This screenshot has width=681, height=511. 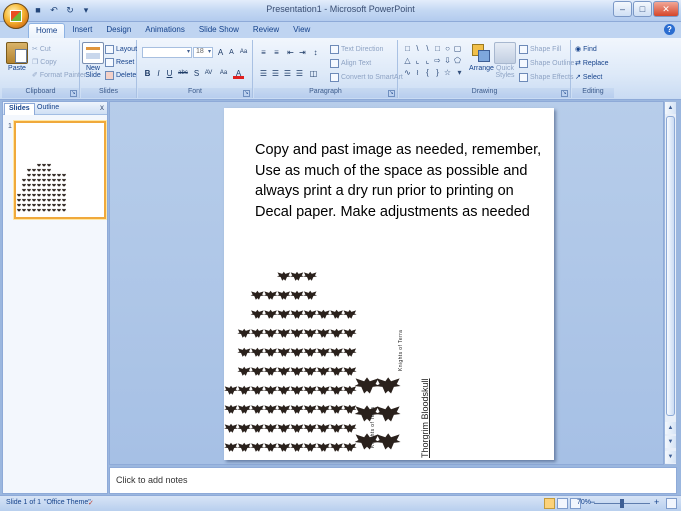 What do you see at coordinates (315, 52) in the screenshot?
I see `line-spacing-icon: ↕` at bounding box center [315, 52].